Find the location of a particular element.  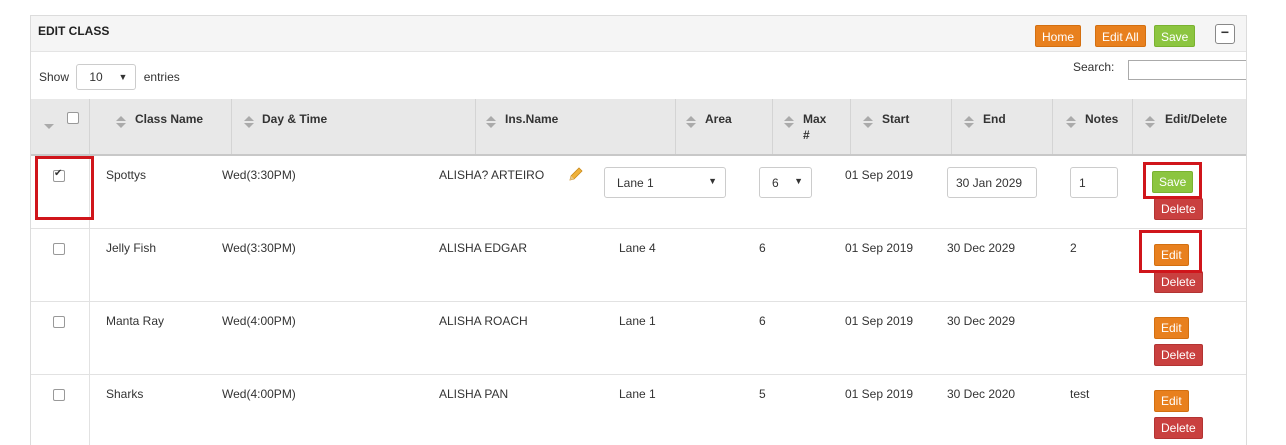

end-date-input: 30 Jan 2029 is located at coordinates (992, 182).